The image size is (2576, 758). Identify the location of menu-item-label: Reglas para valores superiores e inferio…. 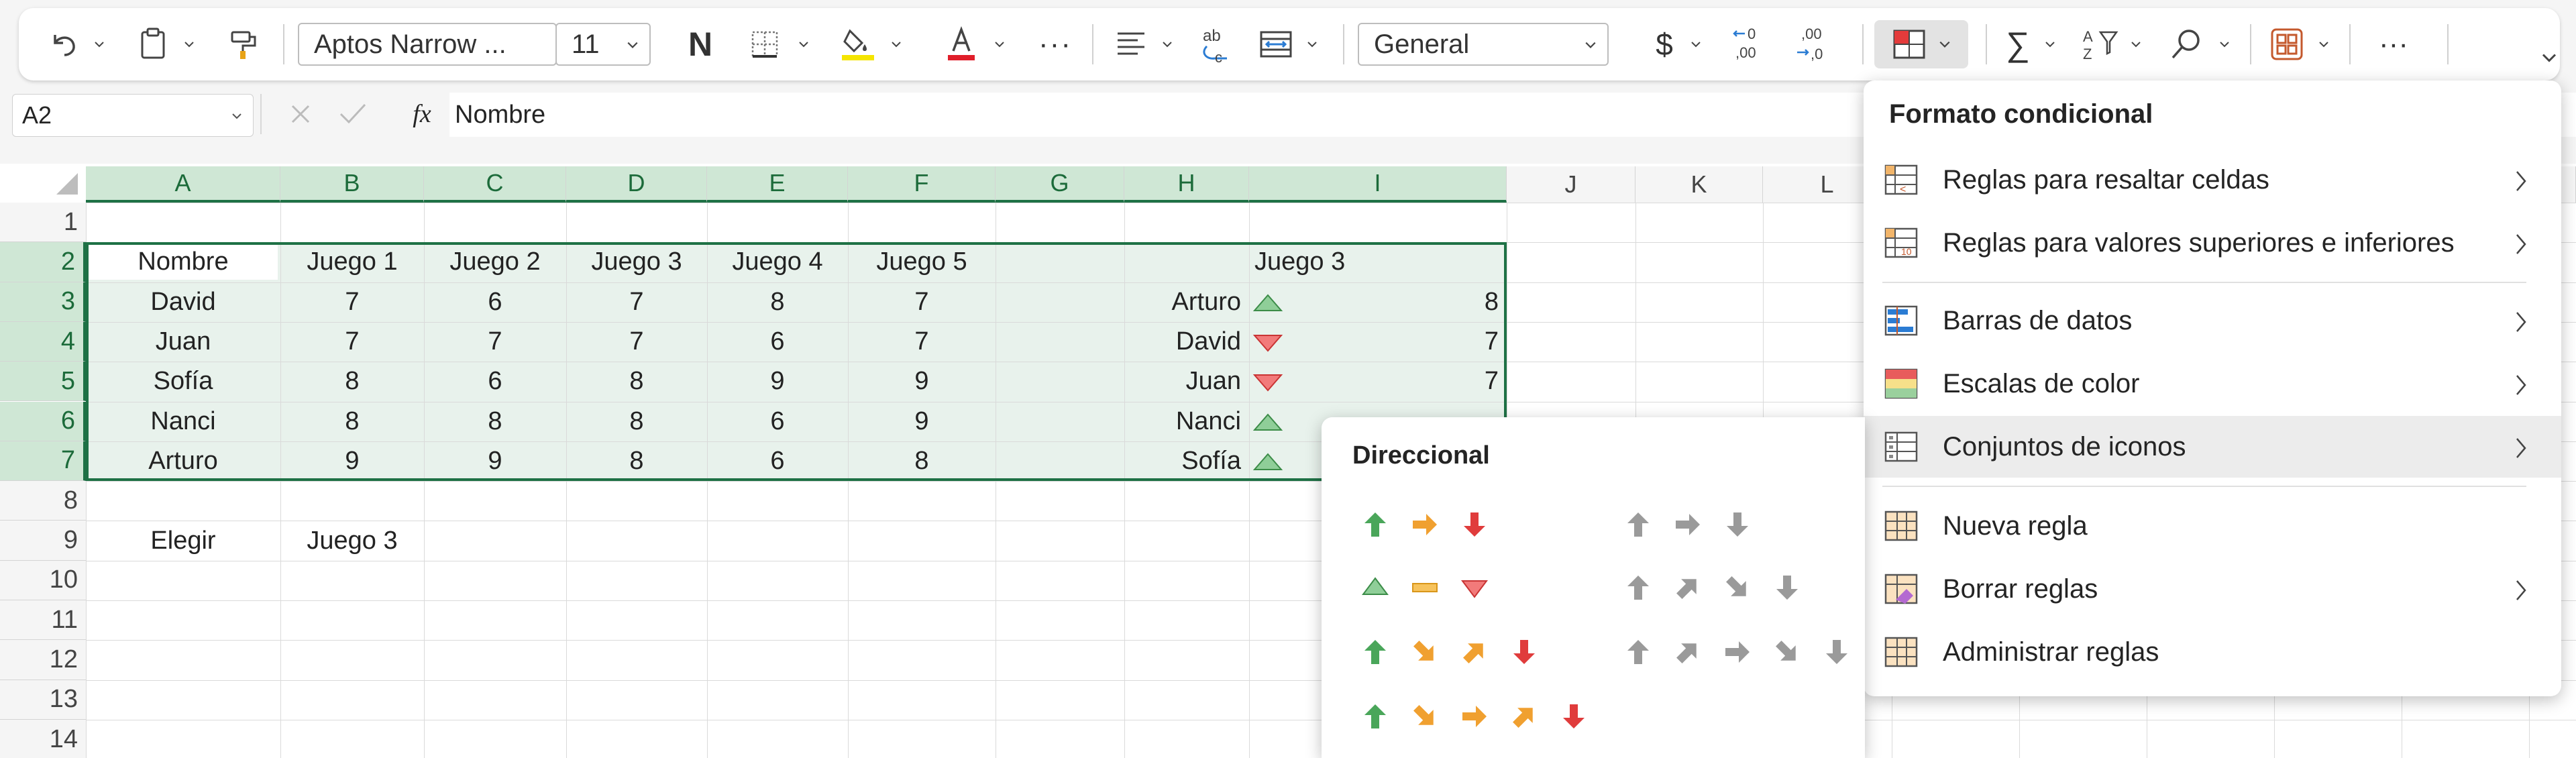
(2199, 242).